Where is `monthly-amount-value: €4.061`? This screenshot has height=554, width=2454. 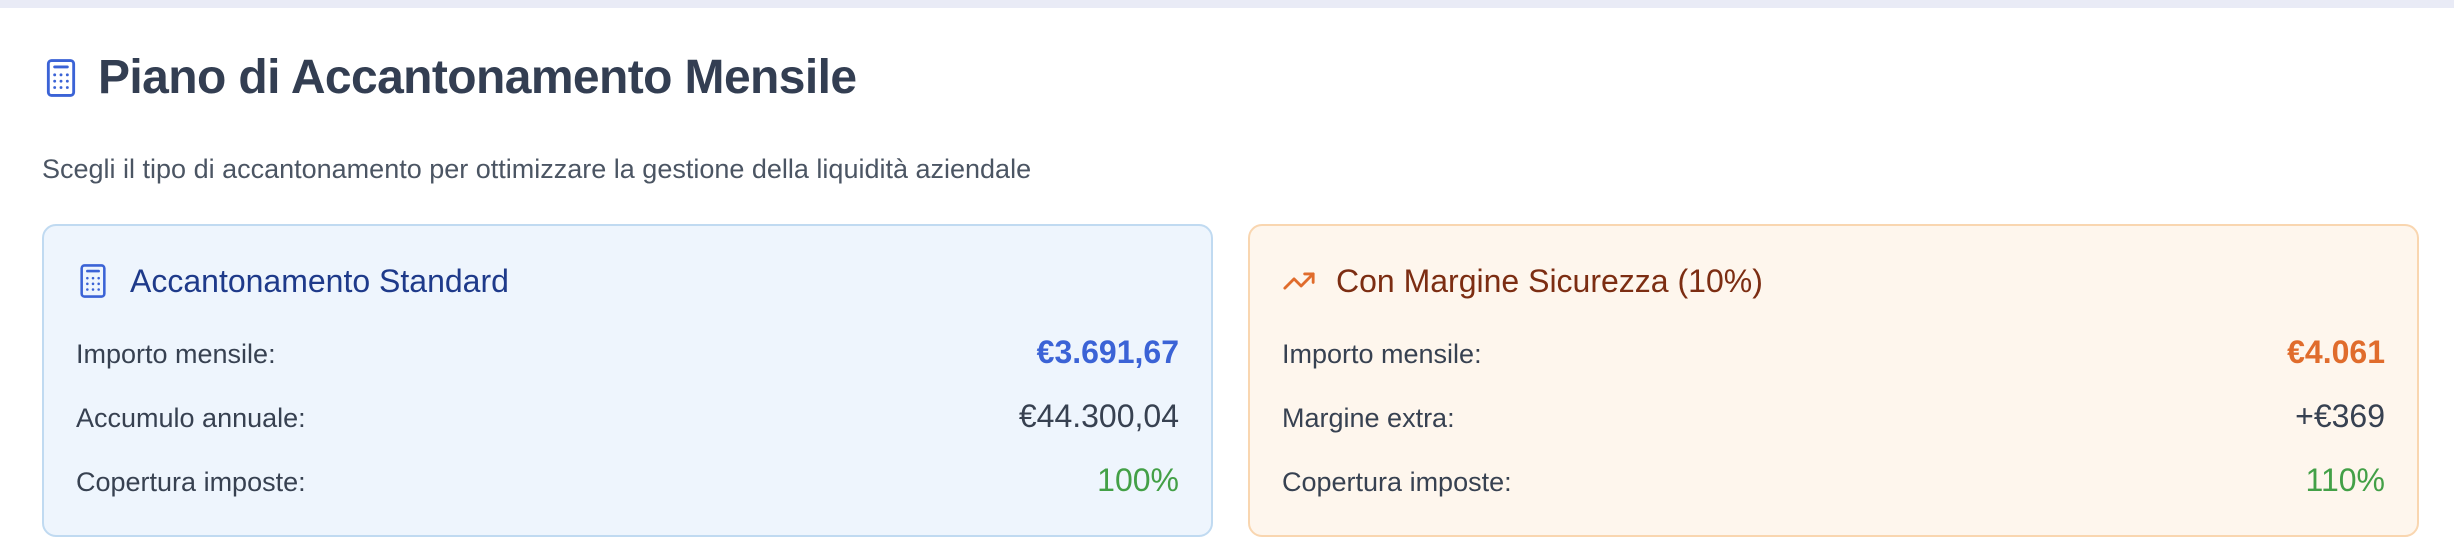
monthly-amount-value: €4.061 is located at coordinates (2336, 352).